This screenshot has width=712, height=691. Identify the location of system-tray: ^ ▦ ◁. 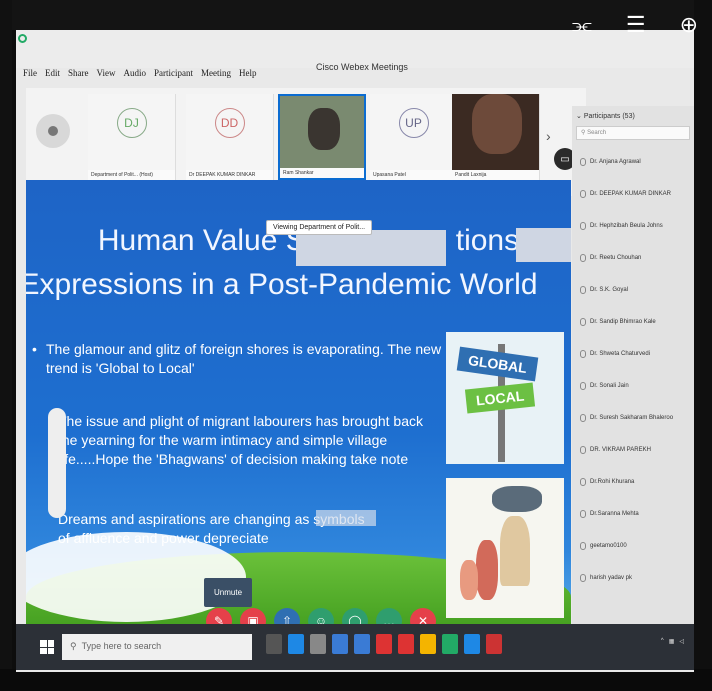
(672, 641).